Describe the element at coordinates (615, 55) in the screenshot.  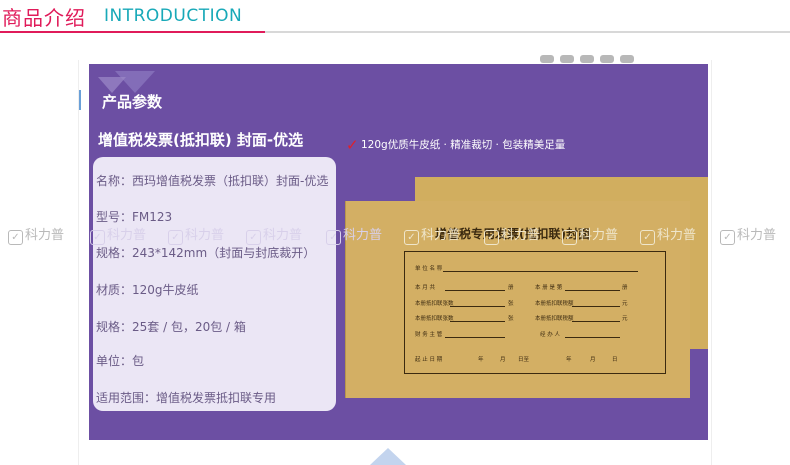
I see `top-blurred-strip` at that location.